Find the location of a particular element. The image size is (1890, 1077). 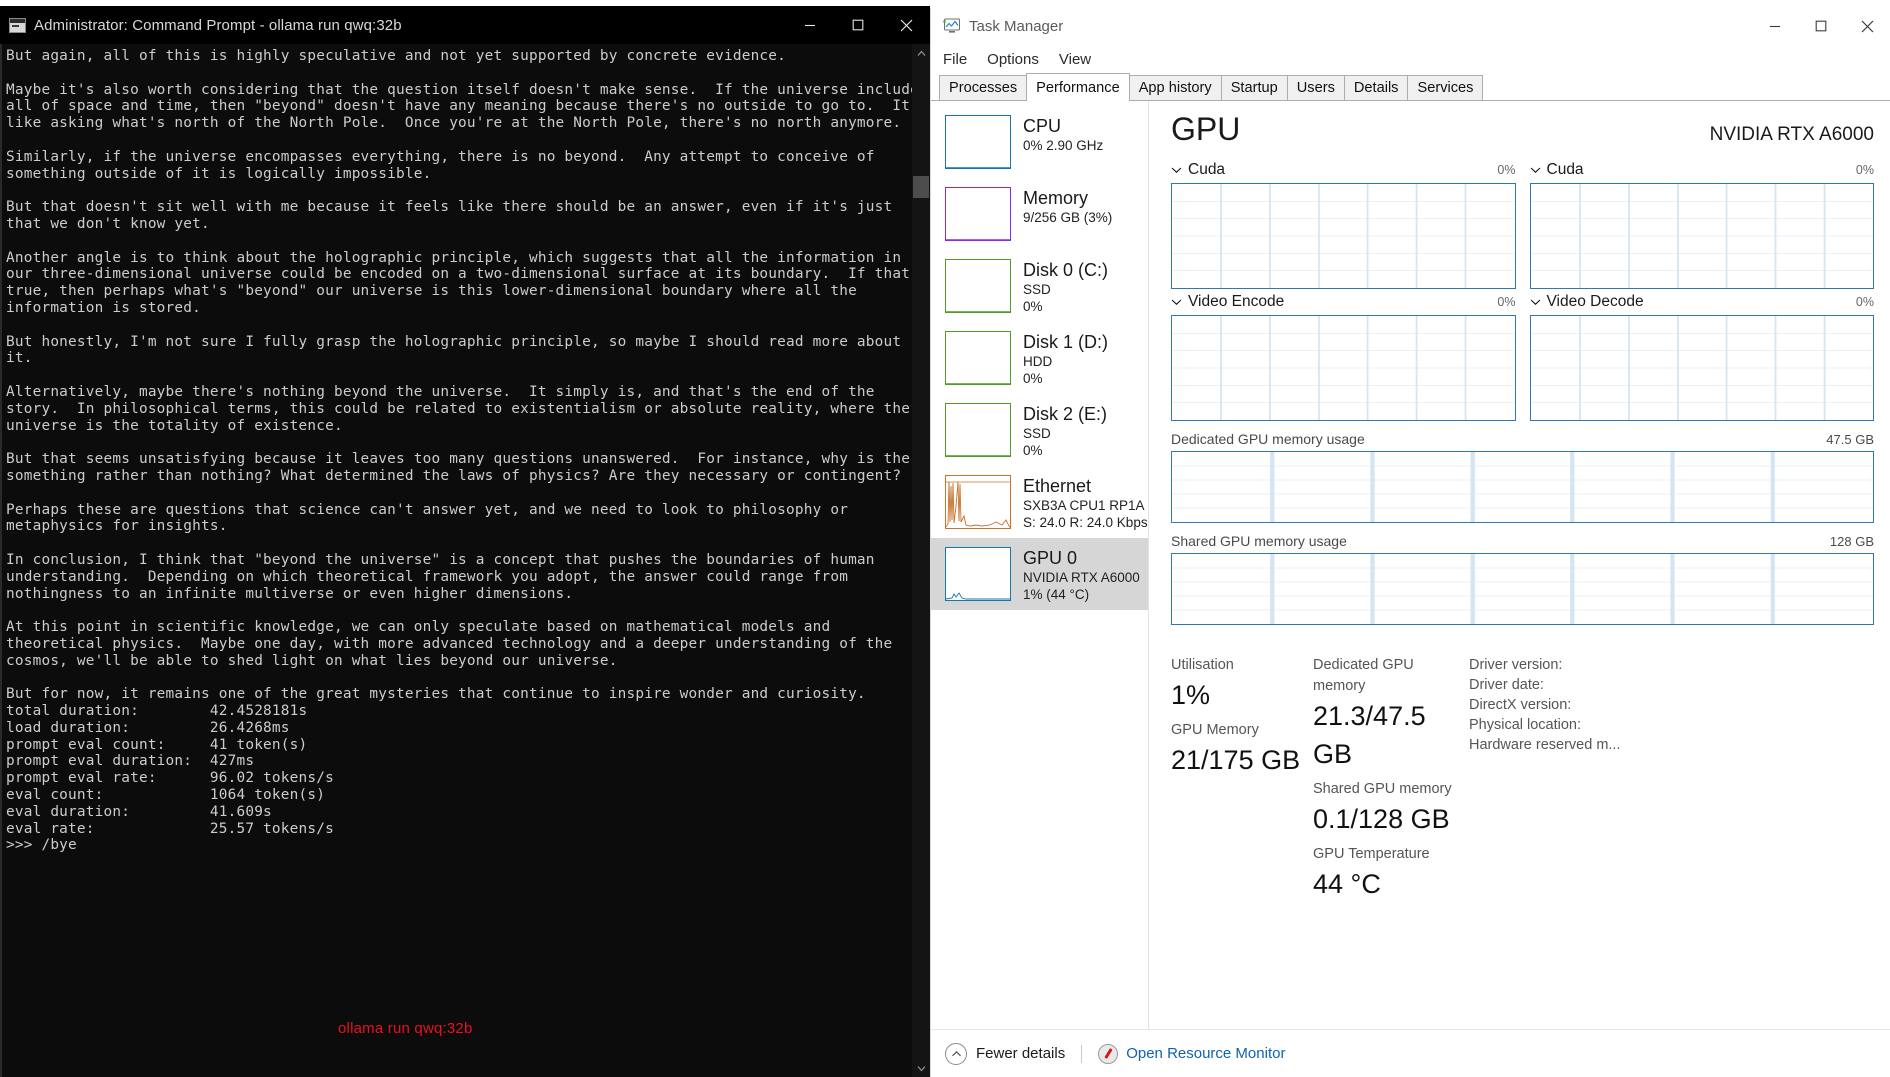

resource-meta: GPU 0 NVIDIA RTX A6000 1% (44 °C) is located at coordinates (1081, 575).